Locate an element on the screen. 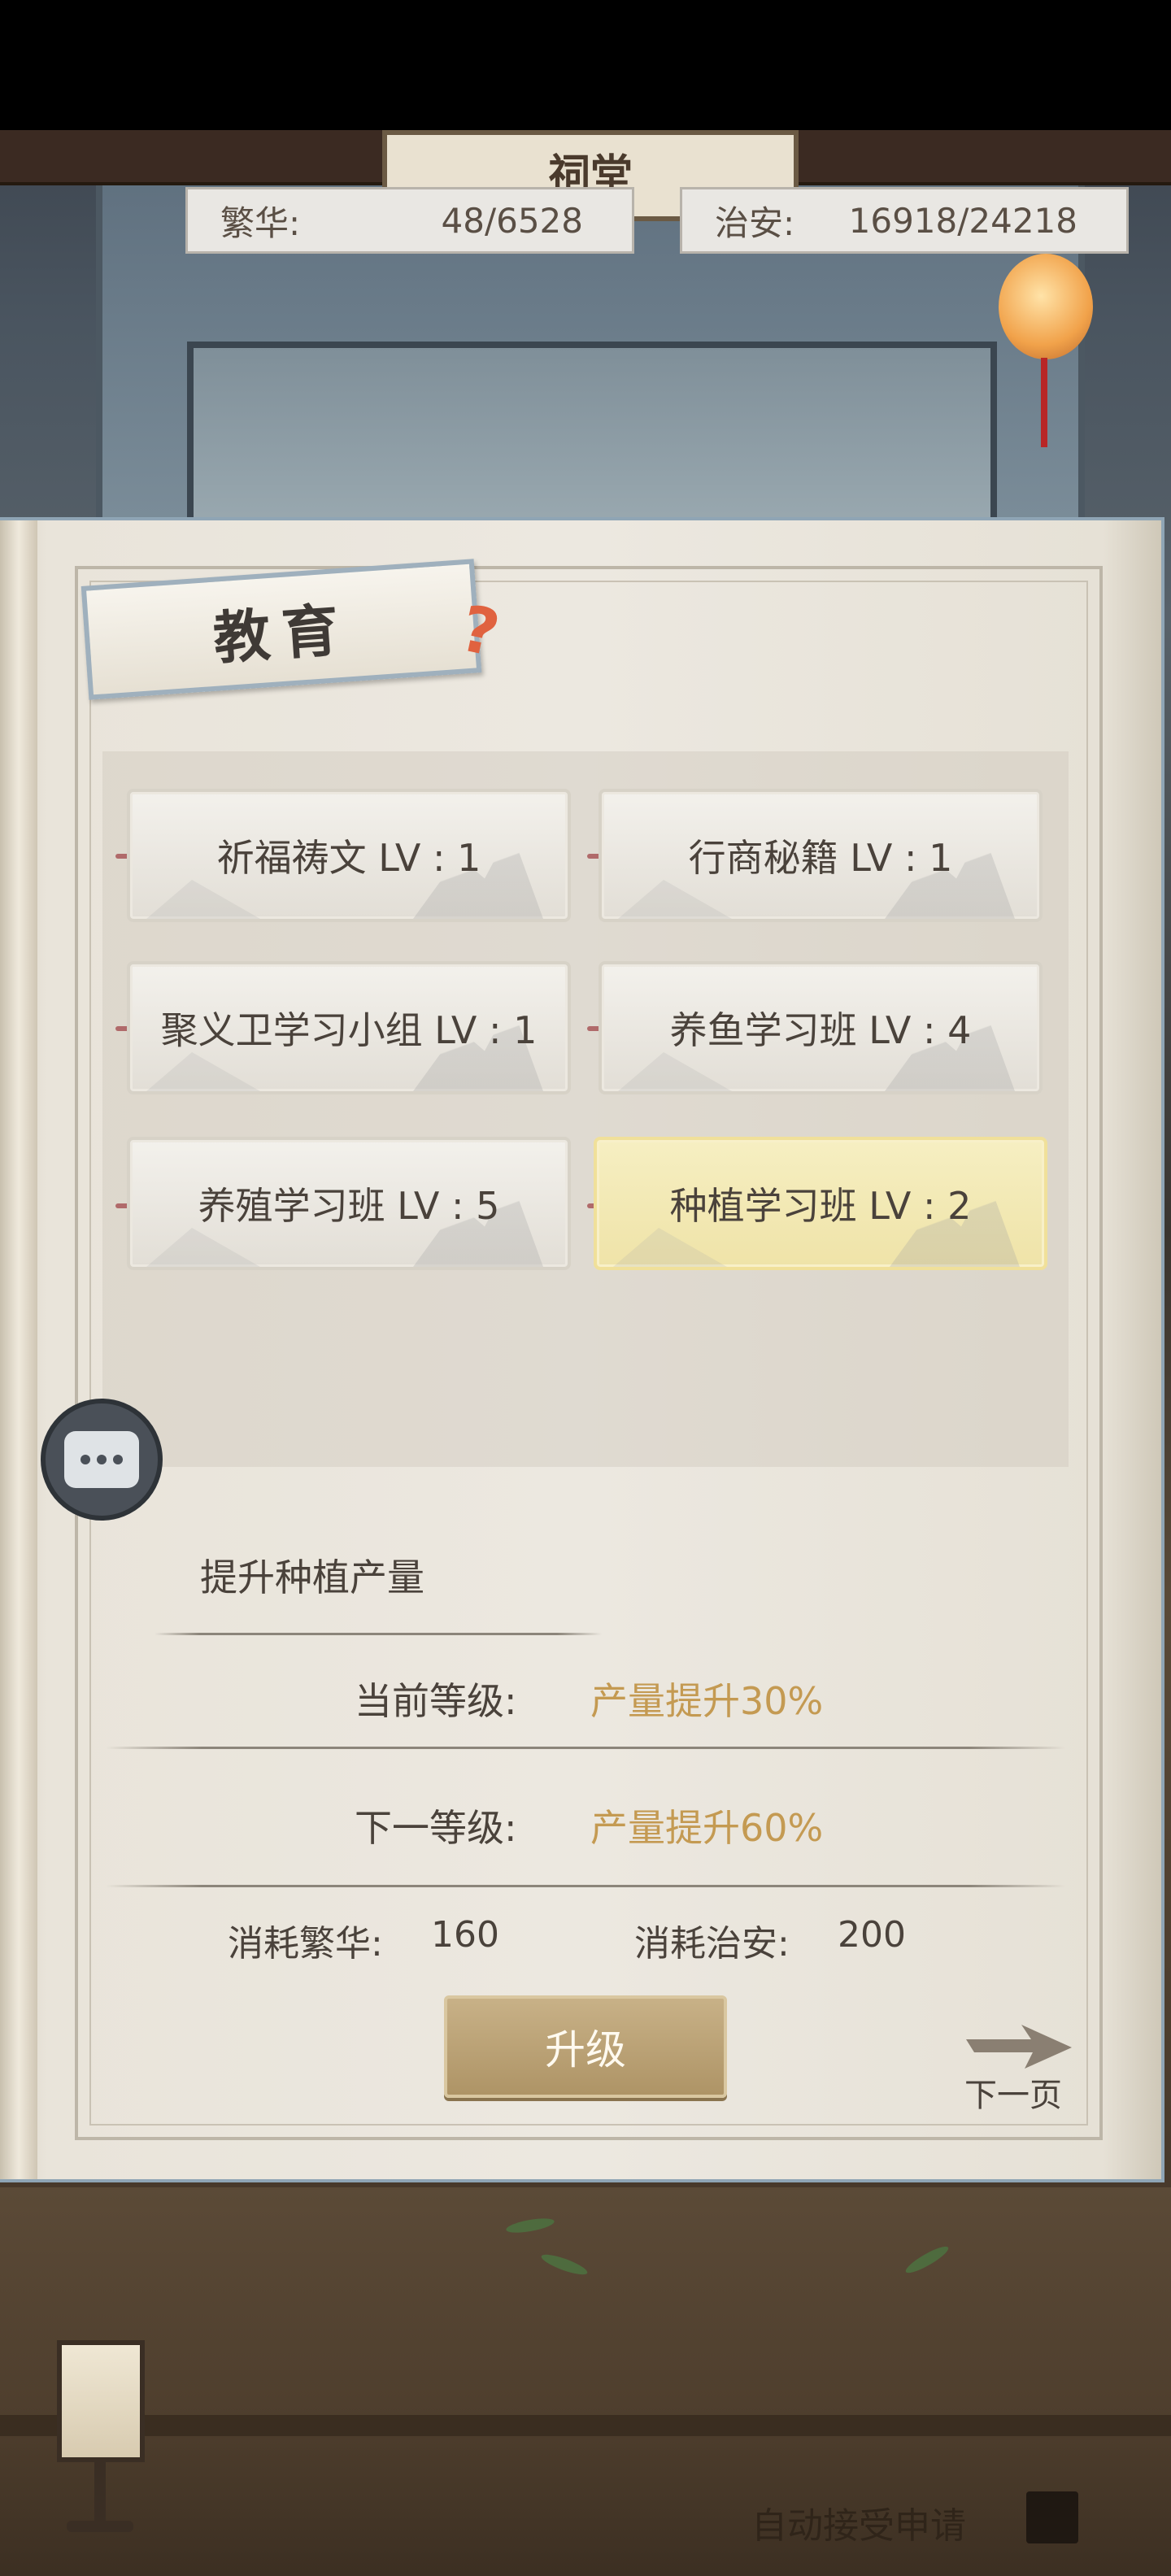  skill-card-label: 祈福祷文 LV : 1 is located at coordinates (348, 858).